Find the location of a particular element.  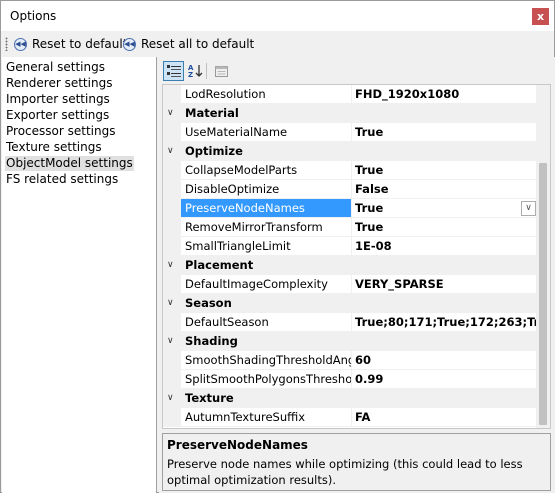

category-label: Placement is located at coordinates (219, 265).